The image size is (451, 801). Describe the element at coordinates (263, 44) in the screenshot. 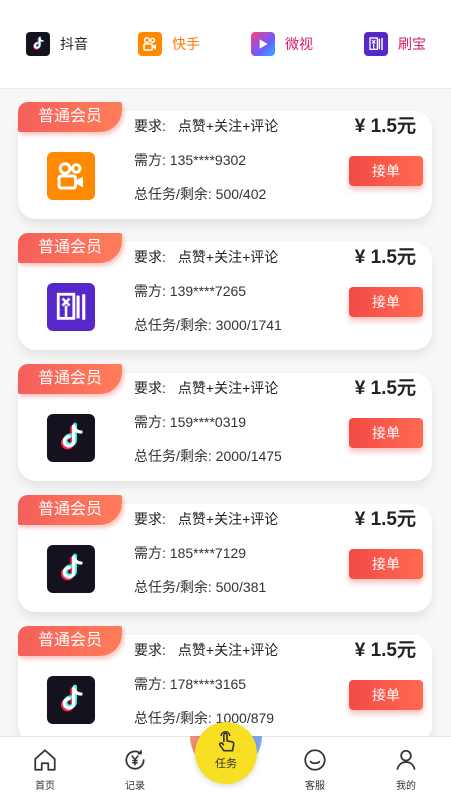

I see `weishi-icon` at that location.